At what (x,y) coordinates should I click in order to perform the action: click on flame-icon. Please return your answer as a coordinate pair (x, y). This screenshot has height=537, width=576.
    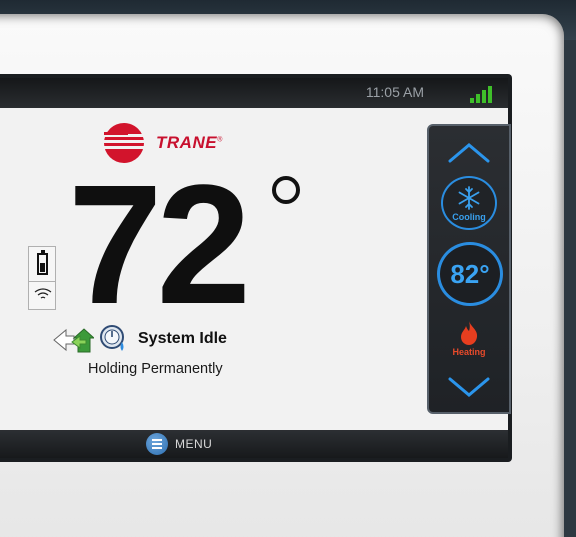
    Looking at the image, I should click on (469, 333).